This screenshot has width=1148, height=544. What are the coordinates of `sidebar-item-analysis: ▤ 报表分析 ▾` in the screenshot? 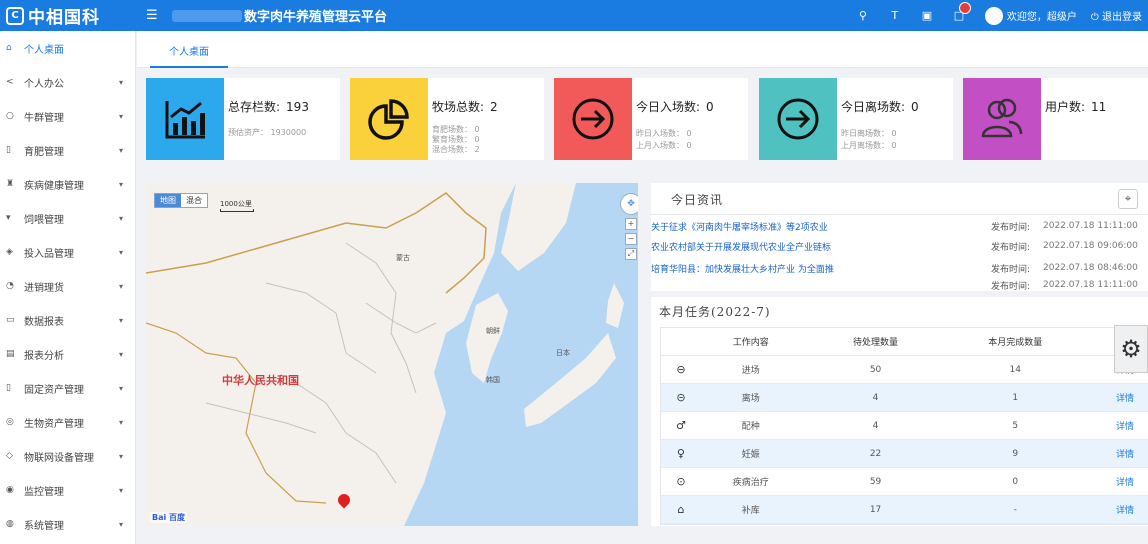 It's located at (67, 354).